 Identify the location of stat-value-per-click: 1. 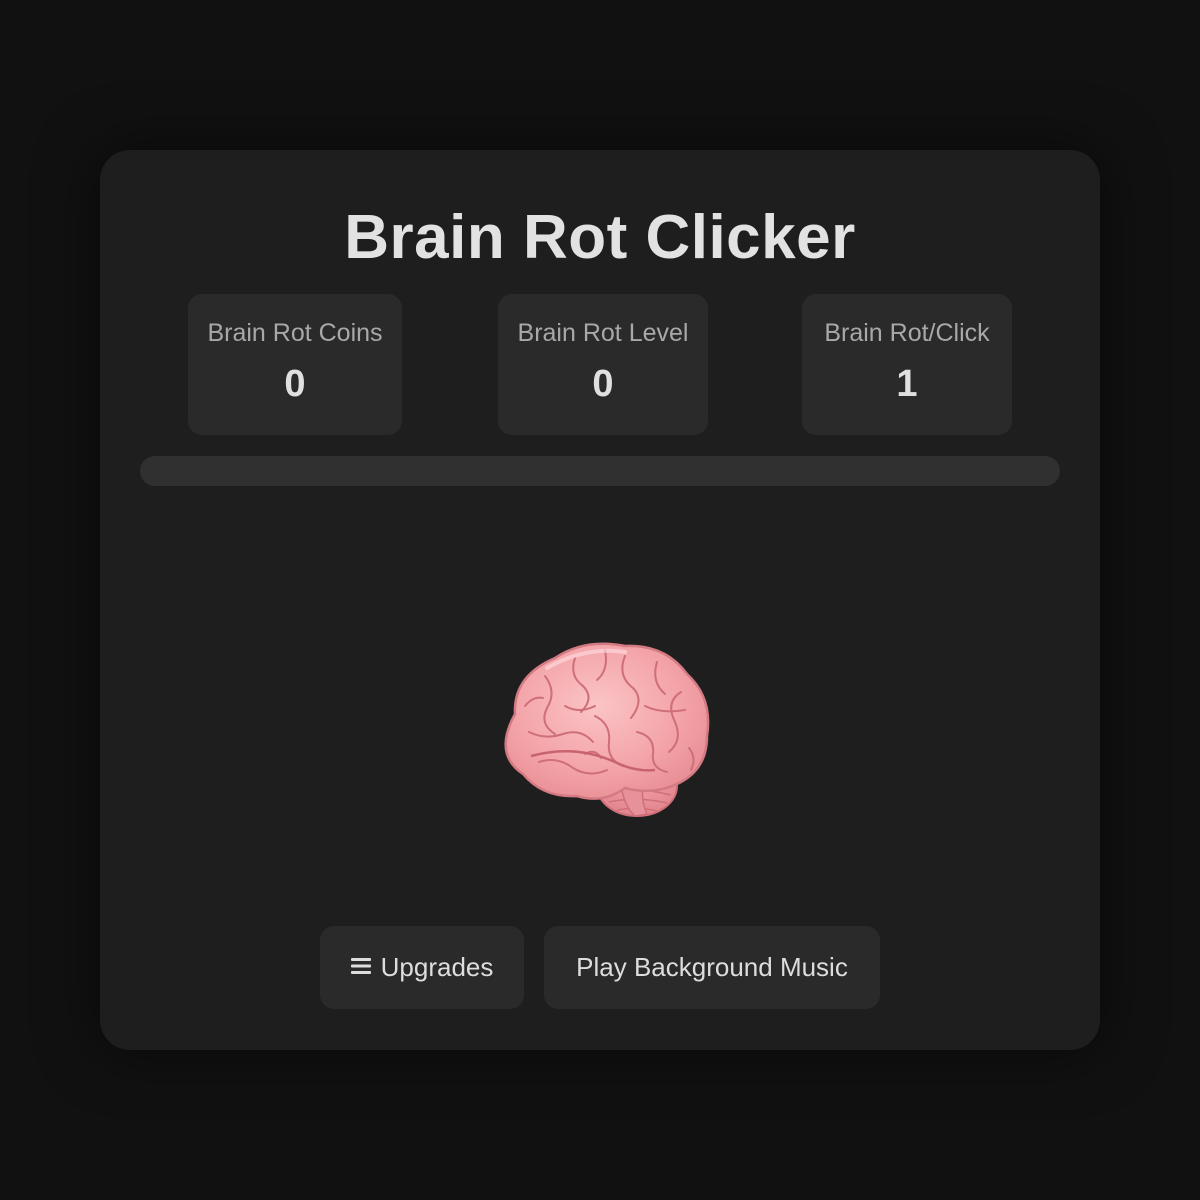
(907, 384).